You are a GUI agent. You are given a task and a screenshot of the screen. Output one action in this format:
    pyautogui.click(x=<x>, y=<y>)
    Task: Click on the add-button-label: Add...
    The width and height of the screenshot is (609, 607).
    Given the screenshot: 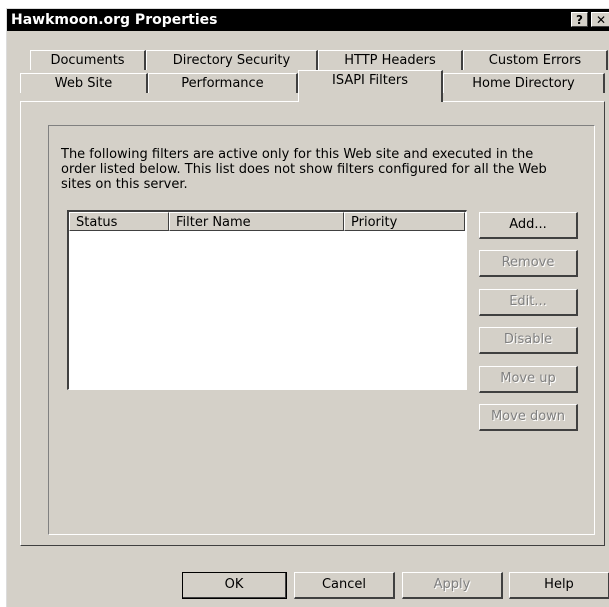 What is the action you would take?
    pyautogui.click(x=528, y=224)
    